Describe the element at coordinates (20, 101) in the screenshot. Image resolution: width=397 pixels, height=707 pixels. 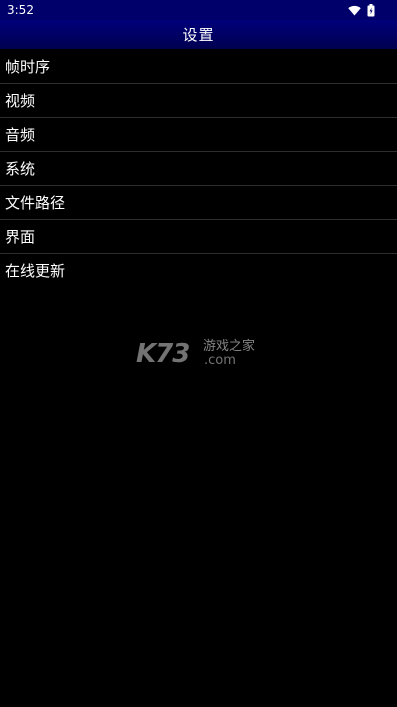
I see `menu-item-label: 视频` at that location.